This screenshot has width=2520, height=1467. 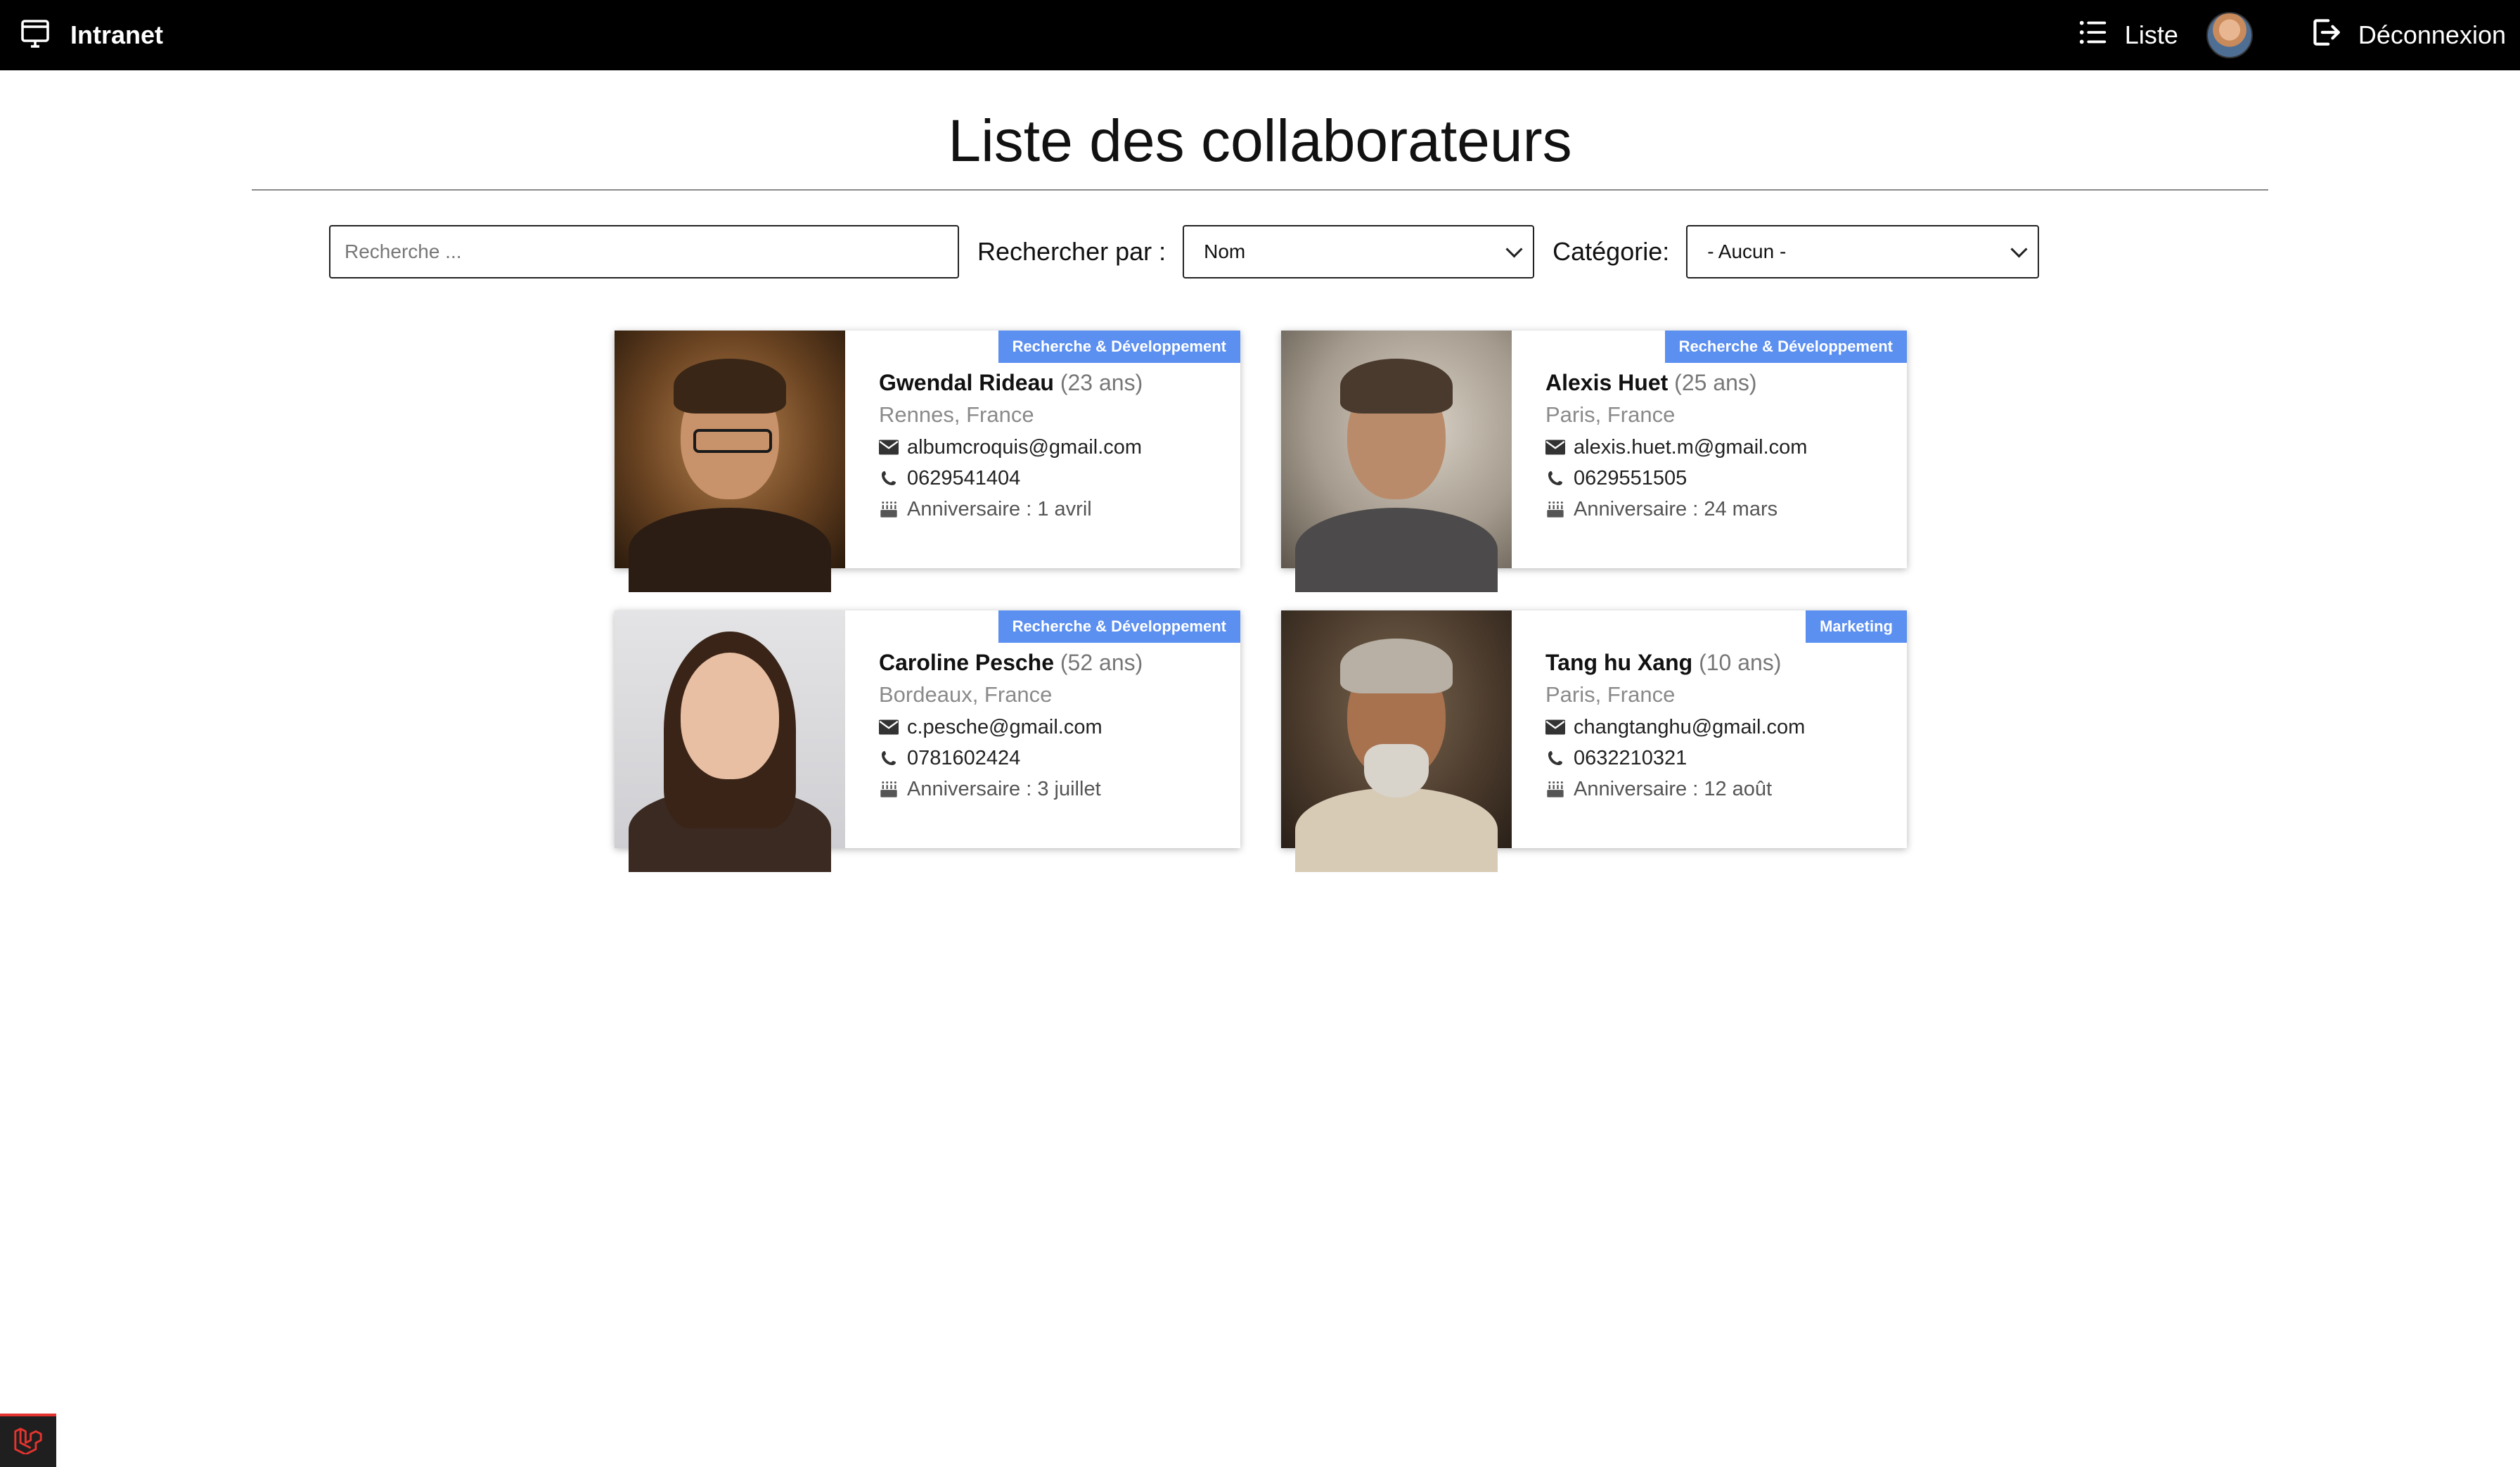 I want to click on category-label: Catégorie:, so click(x=1611, y=251).